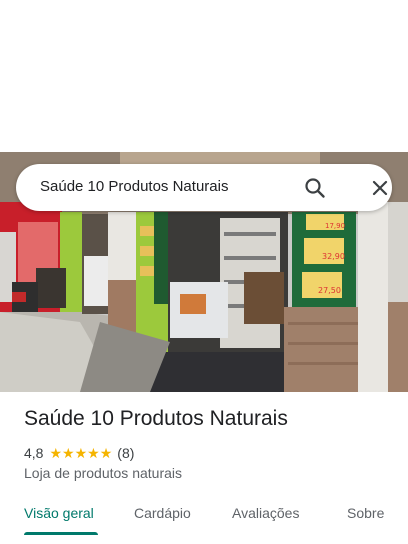 This screenshot has width=408, height=544. I want to click on search-bar: Saúde 10 Produtos Naturais, so click(204, 187).